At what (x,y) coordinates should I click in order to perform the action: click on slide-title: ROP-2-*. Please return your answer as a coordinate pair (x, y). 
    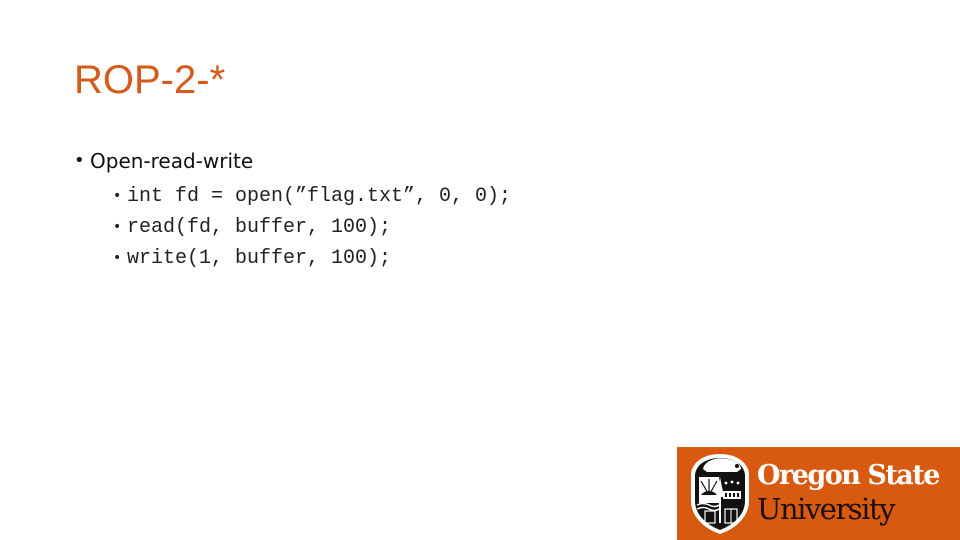
    Looking at the image, I should click on (150, 80).